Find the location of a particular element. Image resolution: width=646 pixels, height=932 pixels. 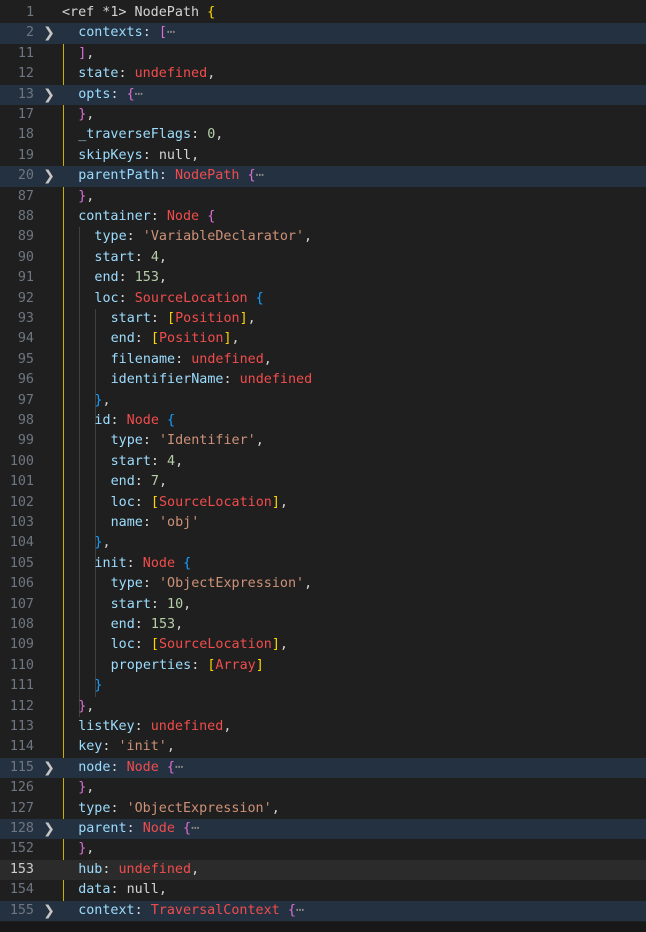

token-number: 4 is located at coordinates (171, 461).